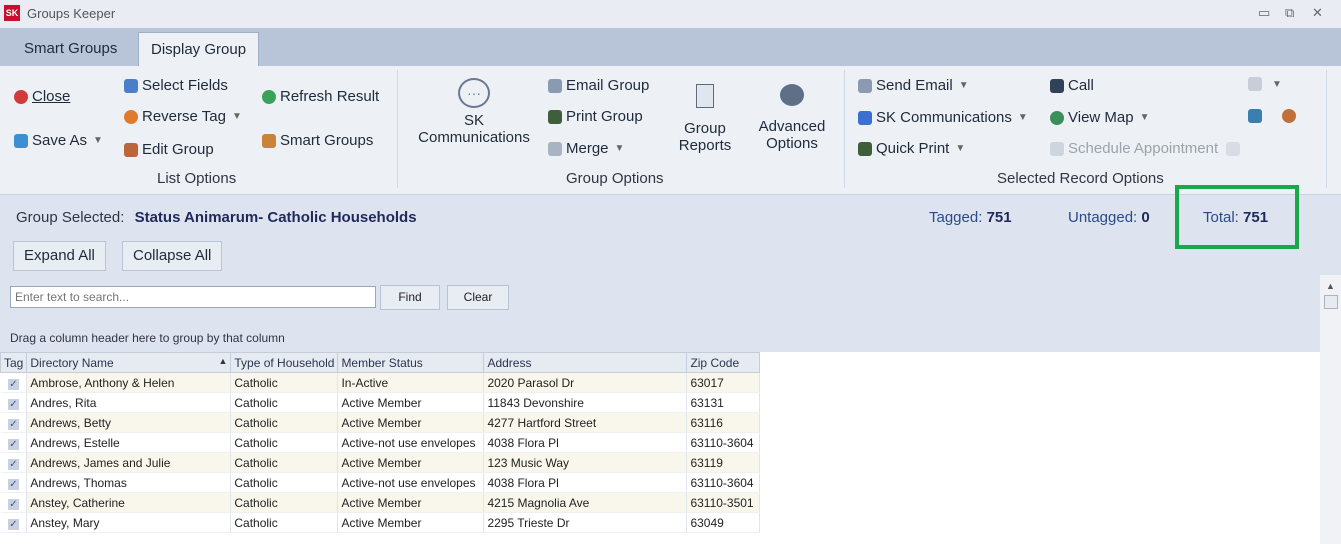  What do you see at coordinates (1072, 85) in the screenshot?
I see `call-button: Call` at bounding box center [1072, 85].